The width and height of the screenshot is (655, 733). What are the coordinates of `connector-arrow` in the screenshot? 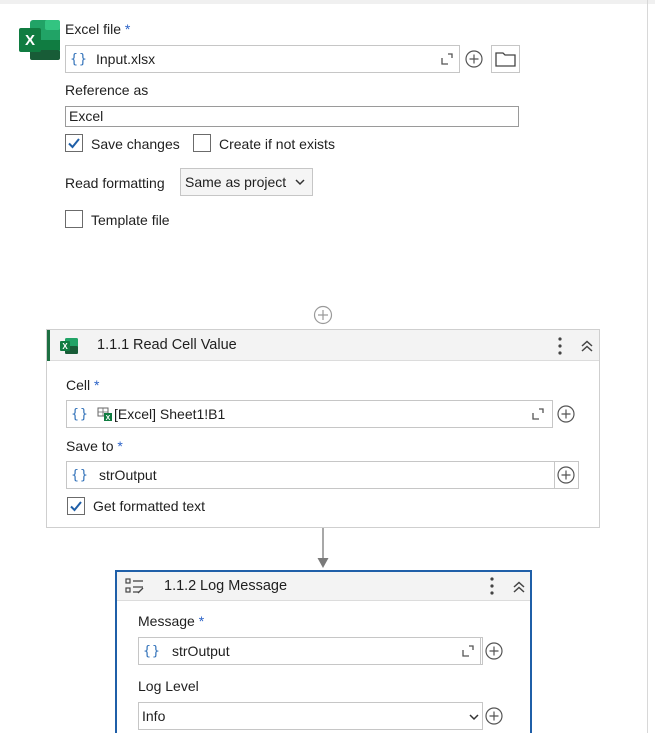 It's located at (323, 548).